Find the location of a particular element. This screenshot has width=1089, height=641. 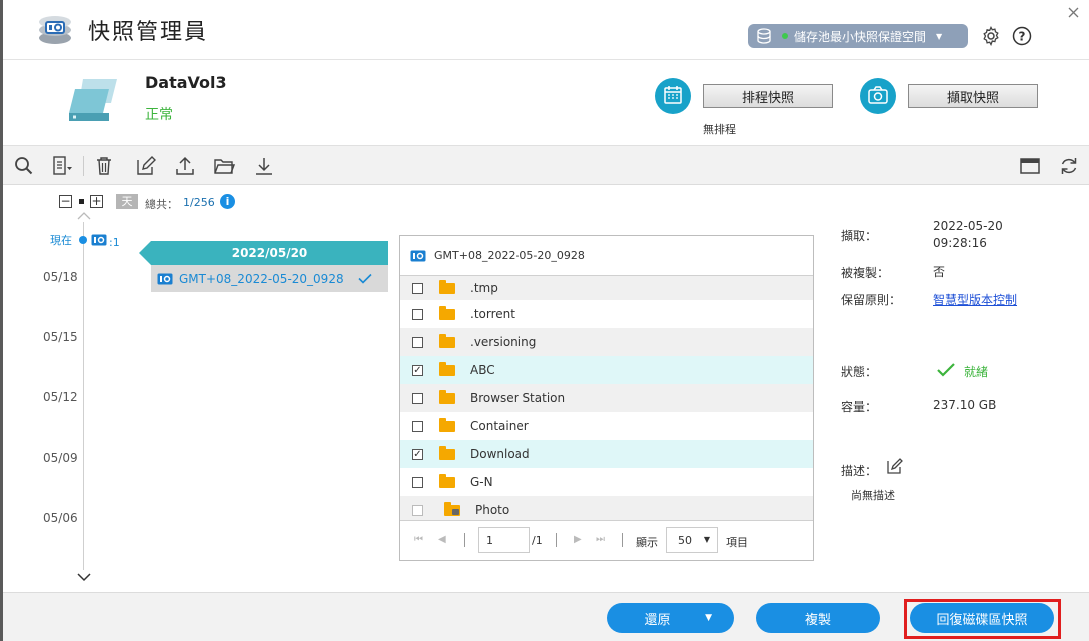

volume-name: DataVol3 is located at coordinates (186, 82).